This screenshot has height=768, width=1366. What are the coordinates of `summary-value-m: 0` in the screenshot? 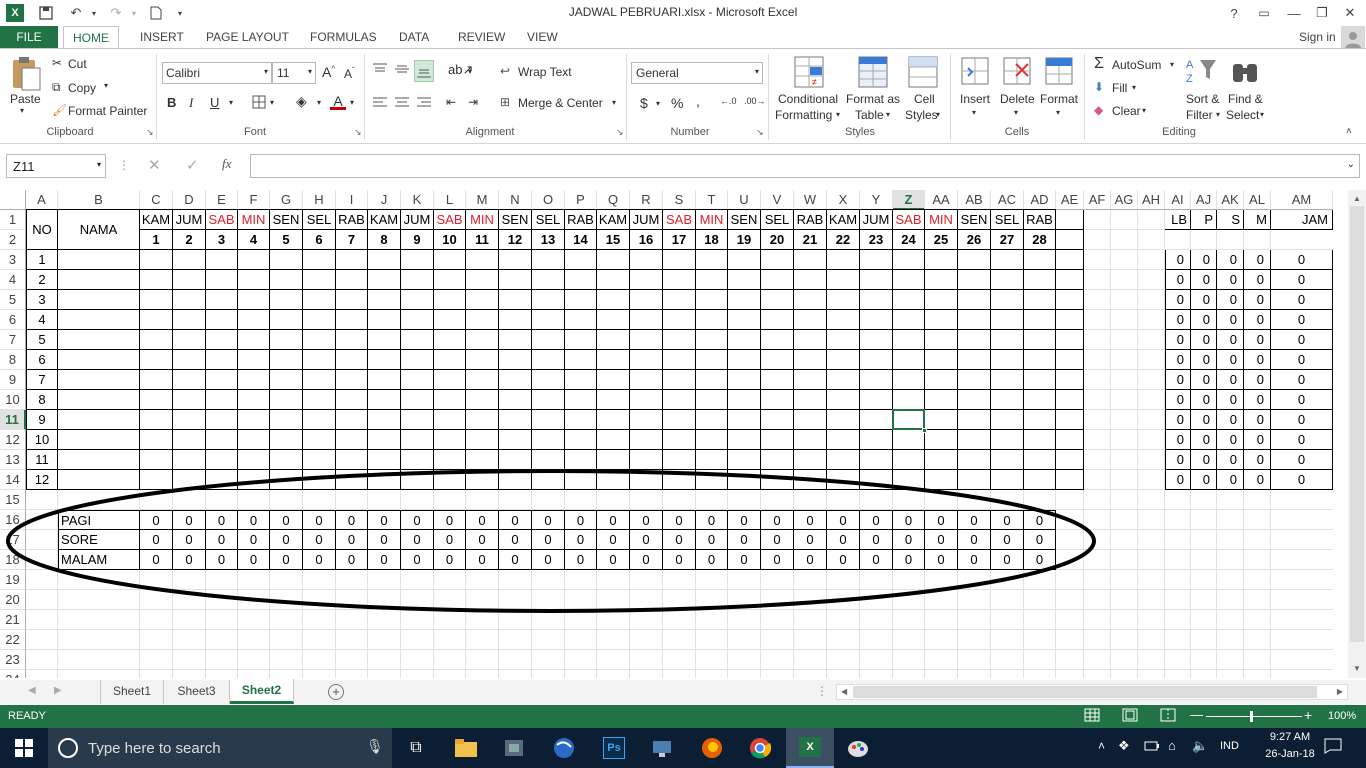 It's located at (1257, 260).